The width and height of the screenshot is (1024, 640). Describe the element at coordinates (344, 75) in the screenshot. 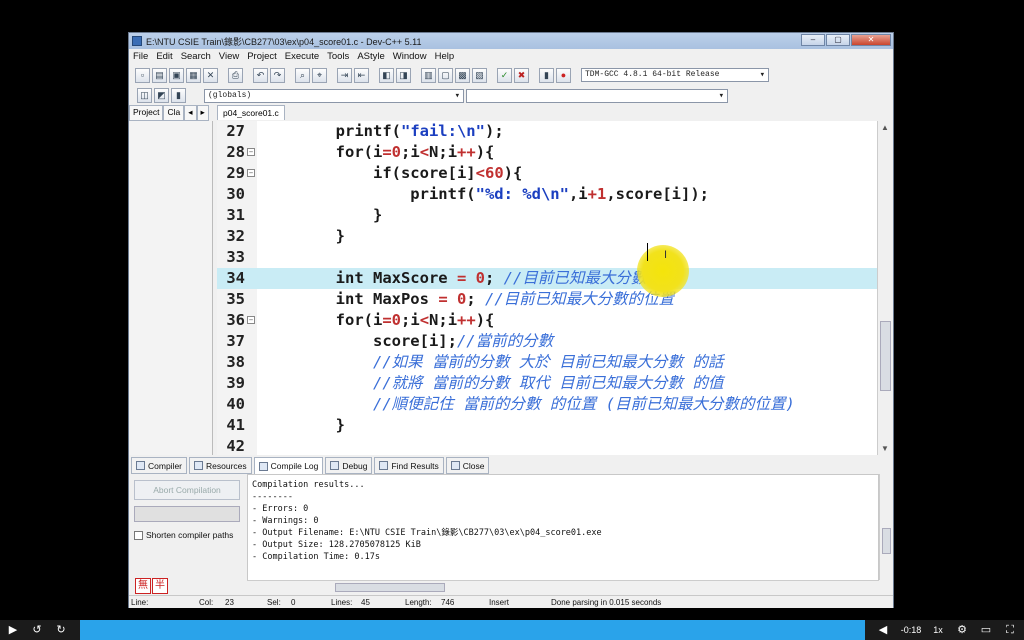

I see `indent-icon: ⇥` at that location.